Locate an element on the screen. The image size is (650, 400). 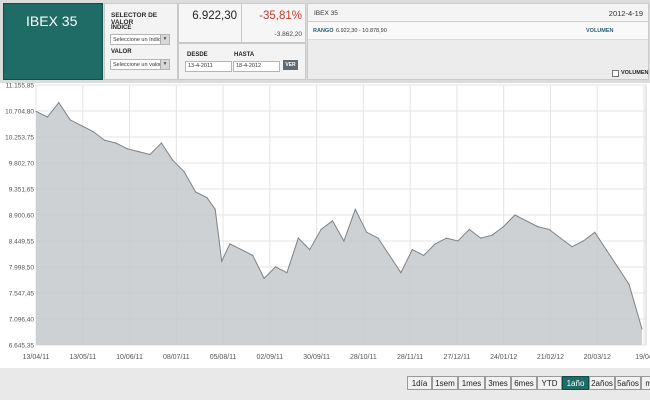
range-button-1sem: 1sem is located at coordinates (445, 383).